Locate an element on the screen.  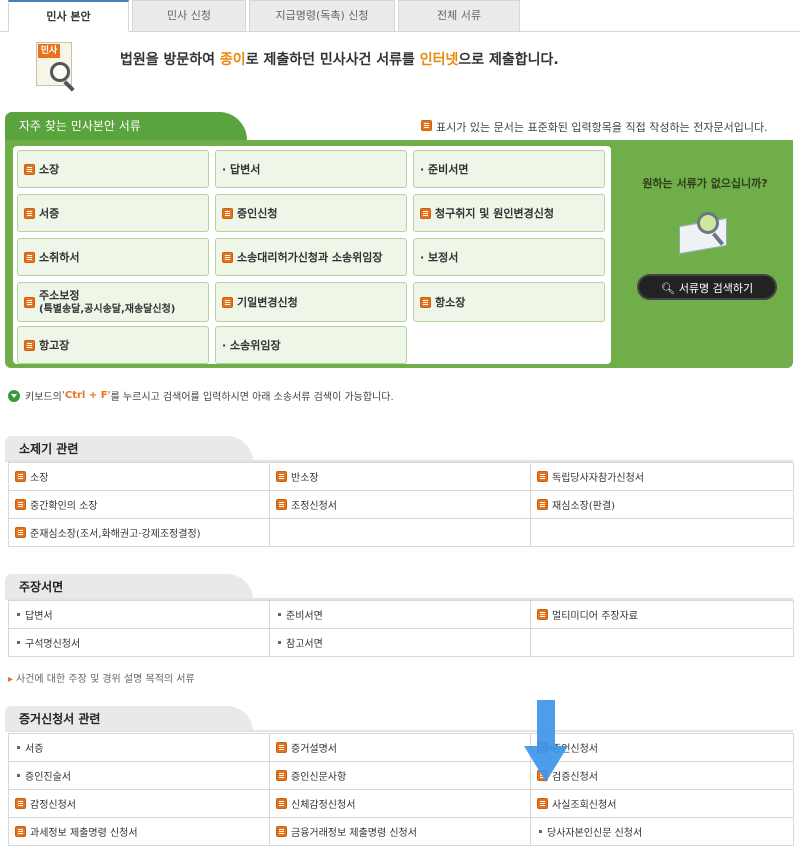
table-cell is located at coordinates (400, 532).